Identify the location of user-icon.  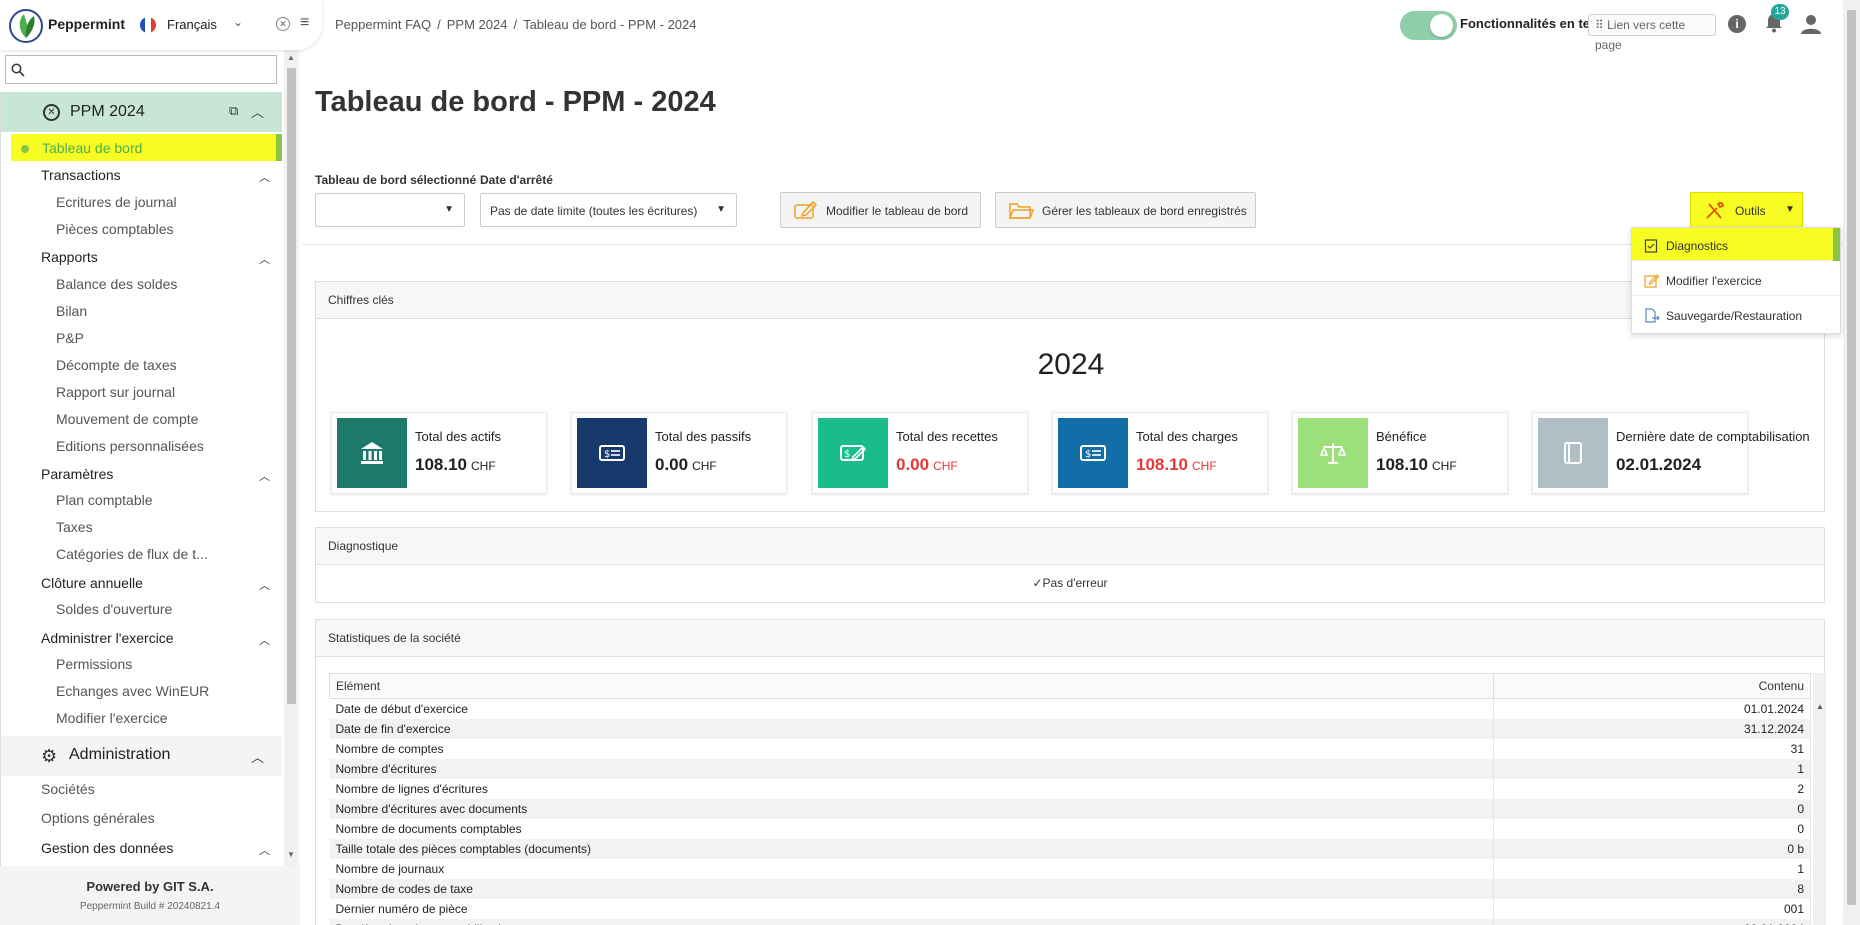
(1811, 24).